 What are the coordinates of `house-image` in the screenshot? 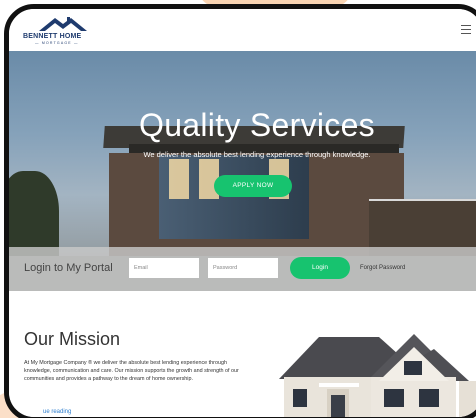 It's located at (377, 375).